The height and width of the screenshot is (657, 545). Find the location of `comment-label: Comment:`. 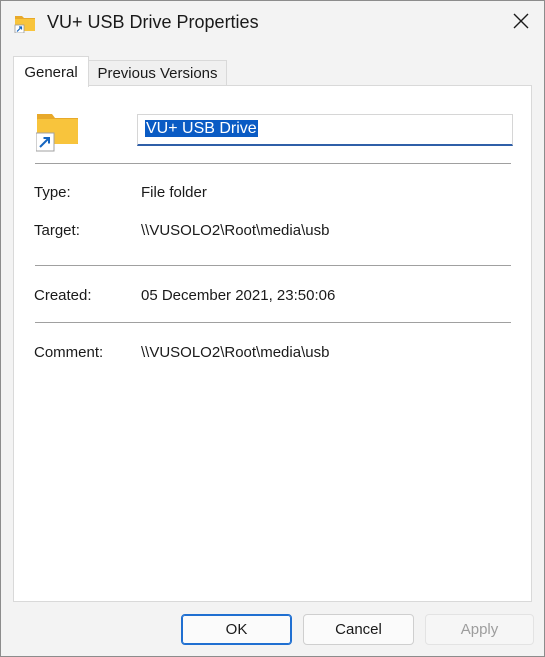

comment-label: Comment: is located at coordinates (69, 352).